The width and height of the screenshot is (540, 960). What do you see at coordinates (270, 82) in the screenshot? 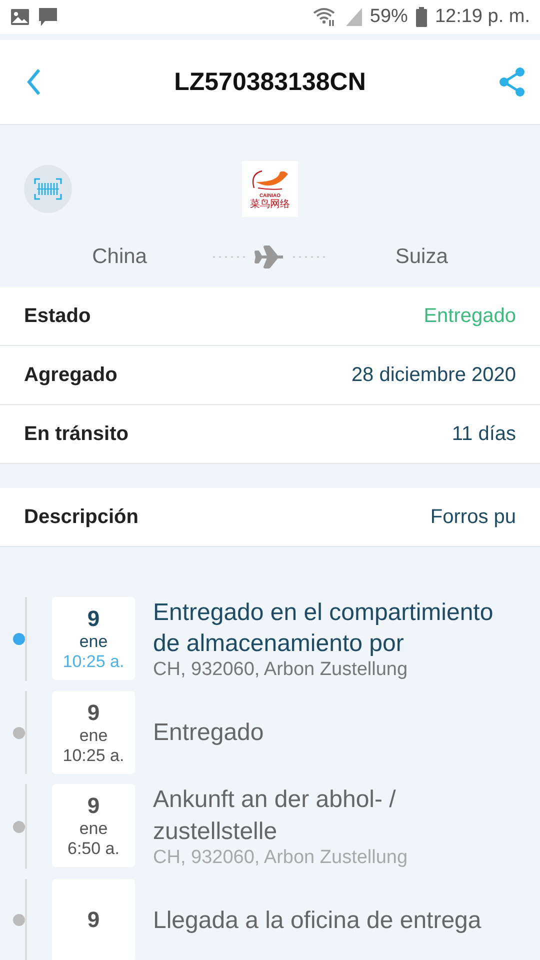
I see `tracking-number: LZ570383138CN` at bounding box center [270, 82].